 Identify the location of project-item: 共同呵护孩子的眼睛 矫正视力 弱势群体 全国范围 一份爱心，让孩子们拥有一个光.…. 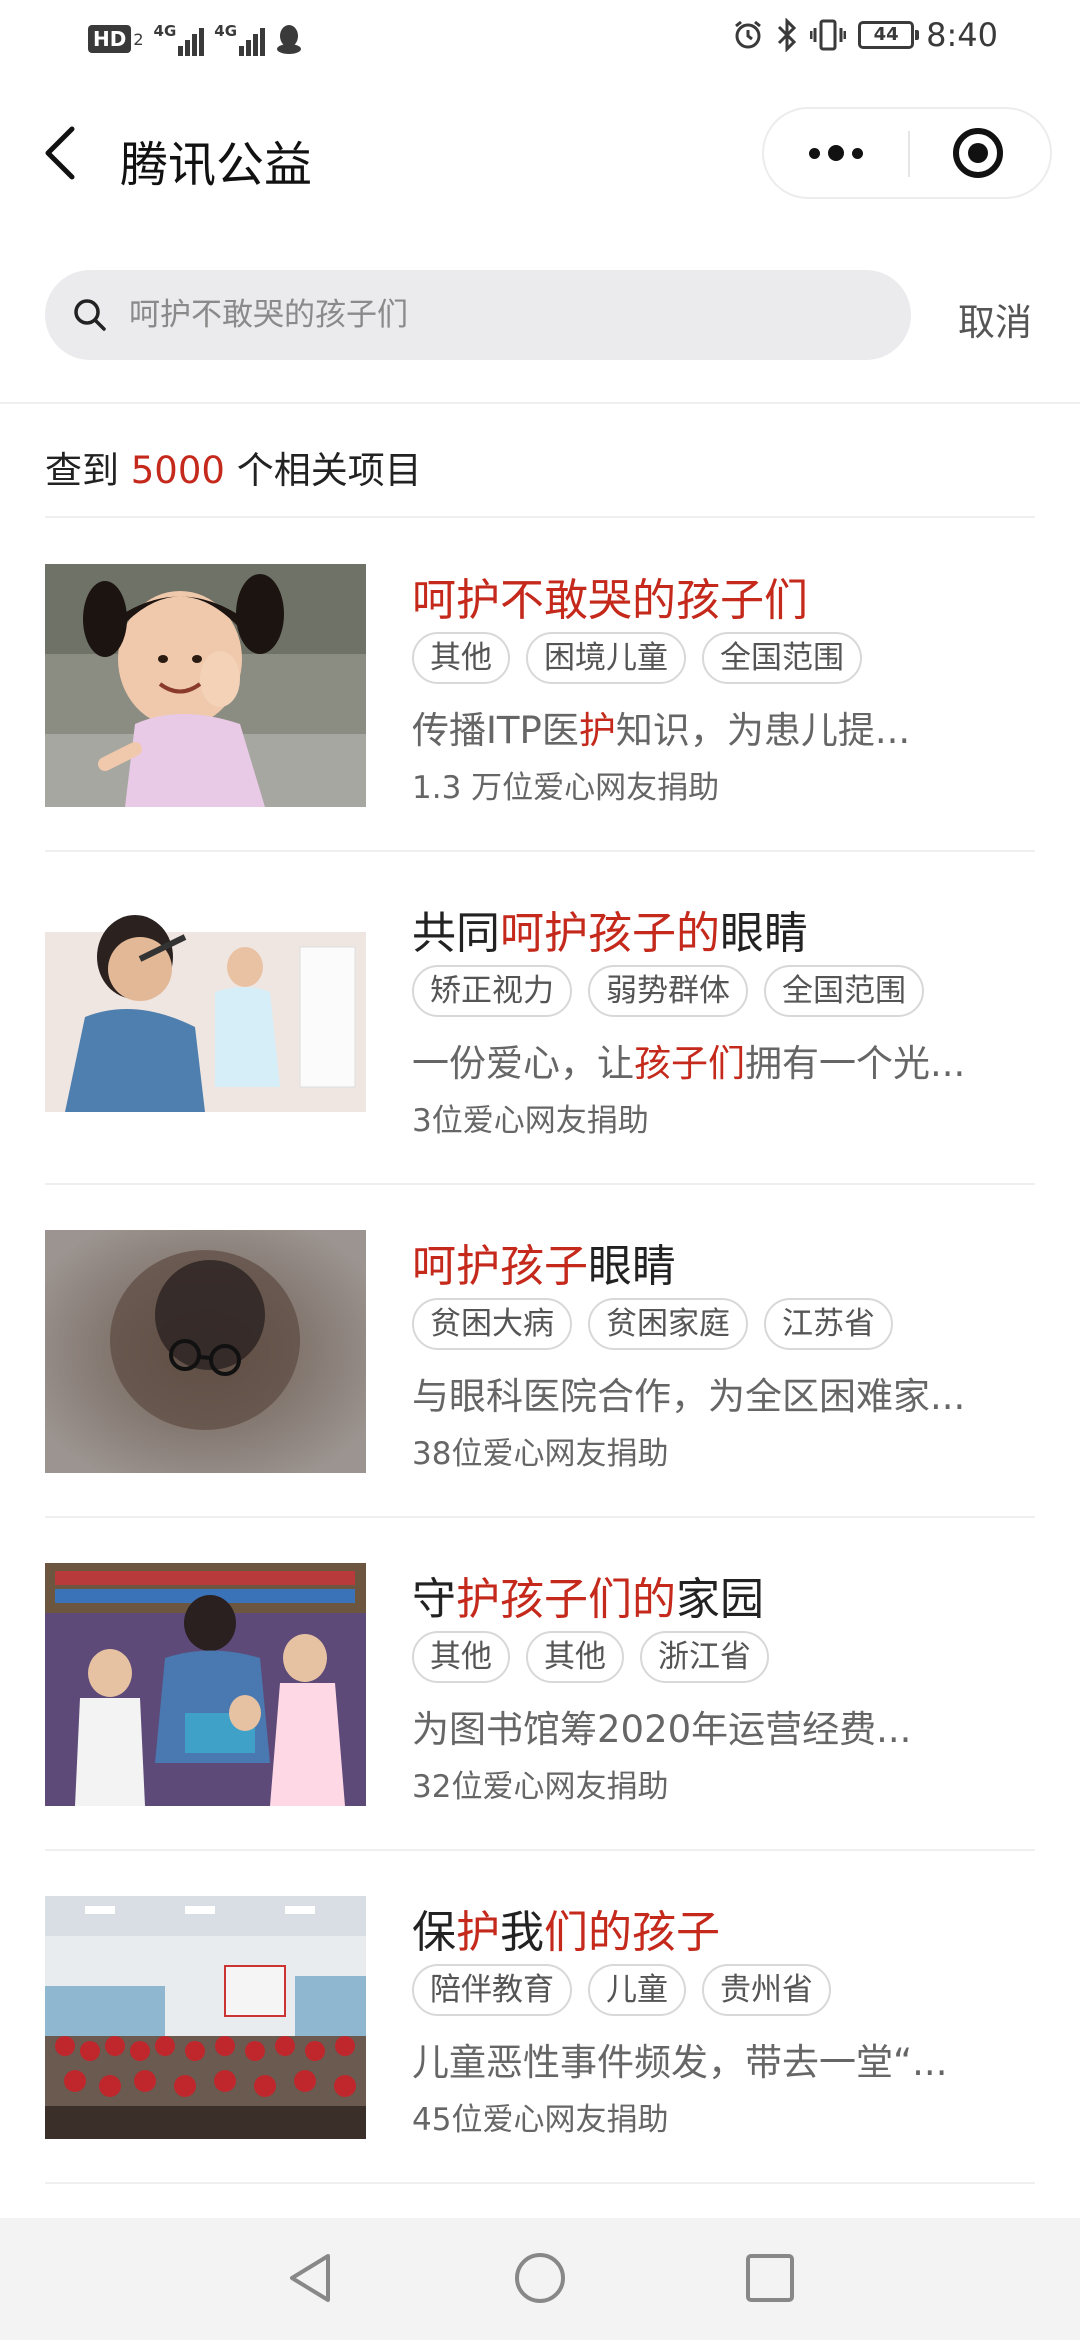
(540, 1064).